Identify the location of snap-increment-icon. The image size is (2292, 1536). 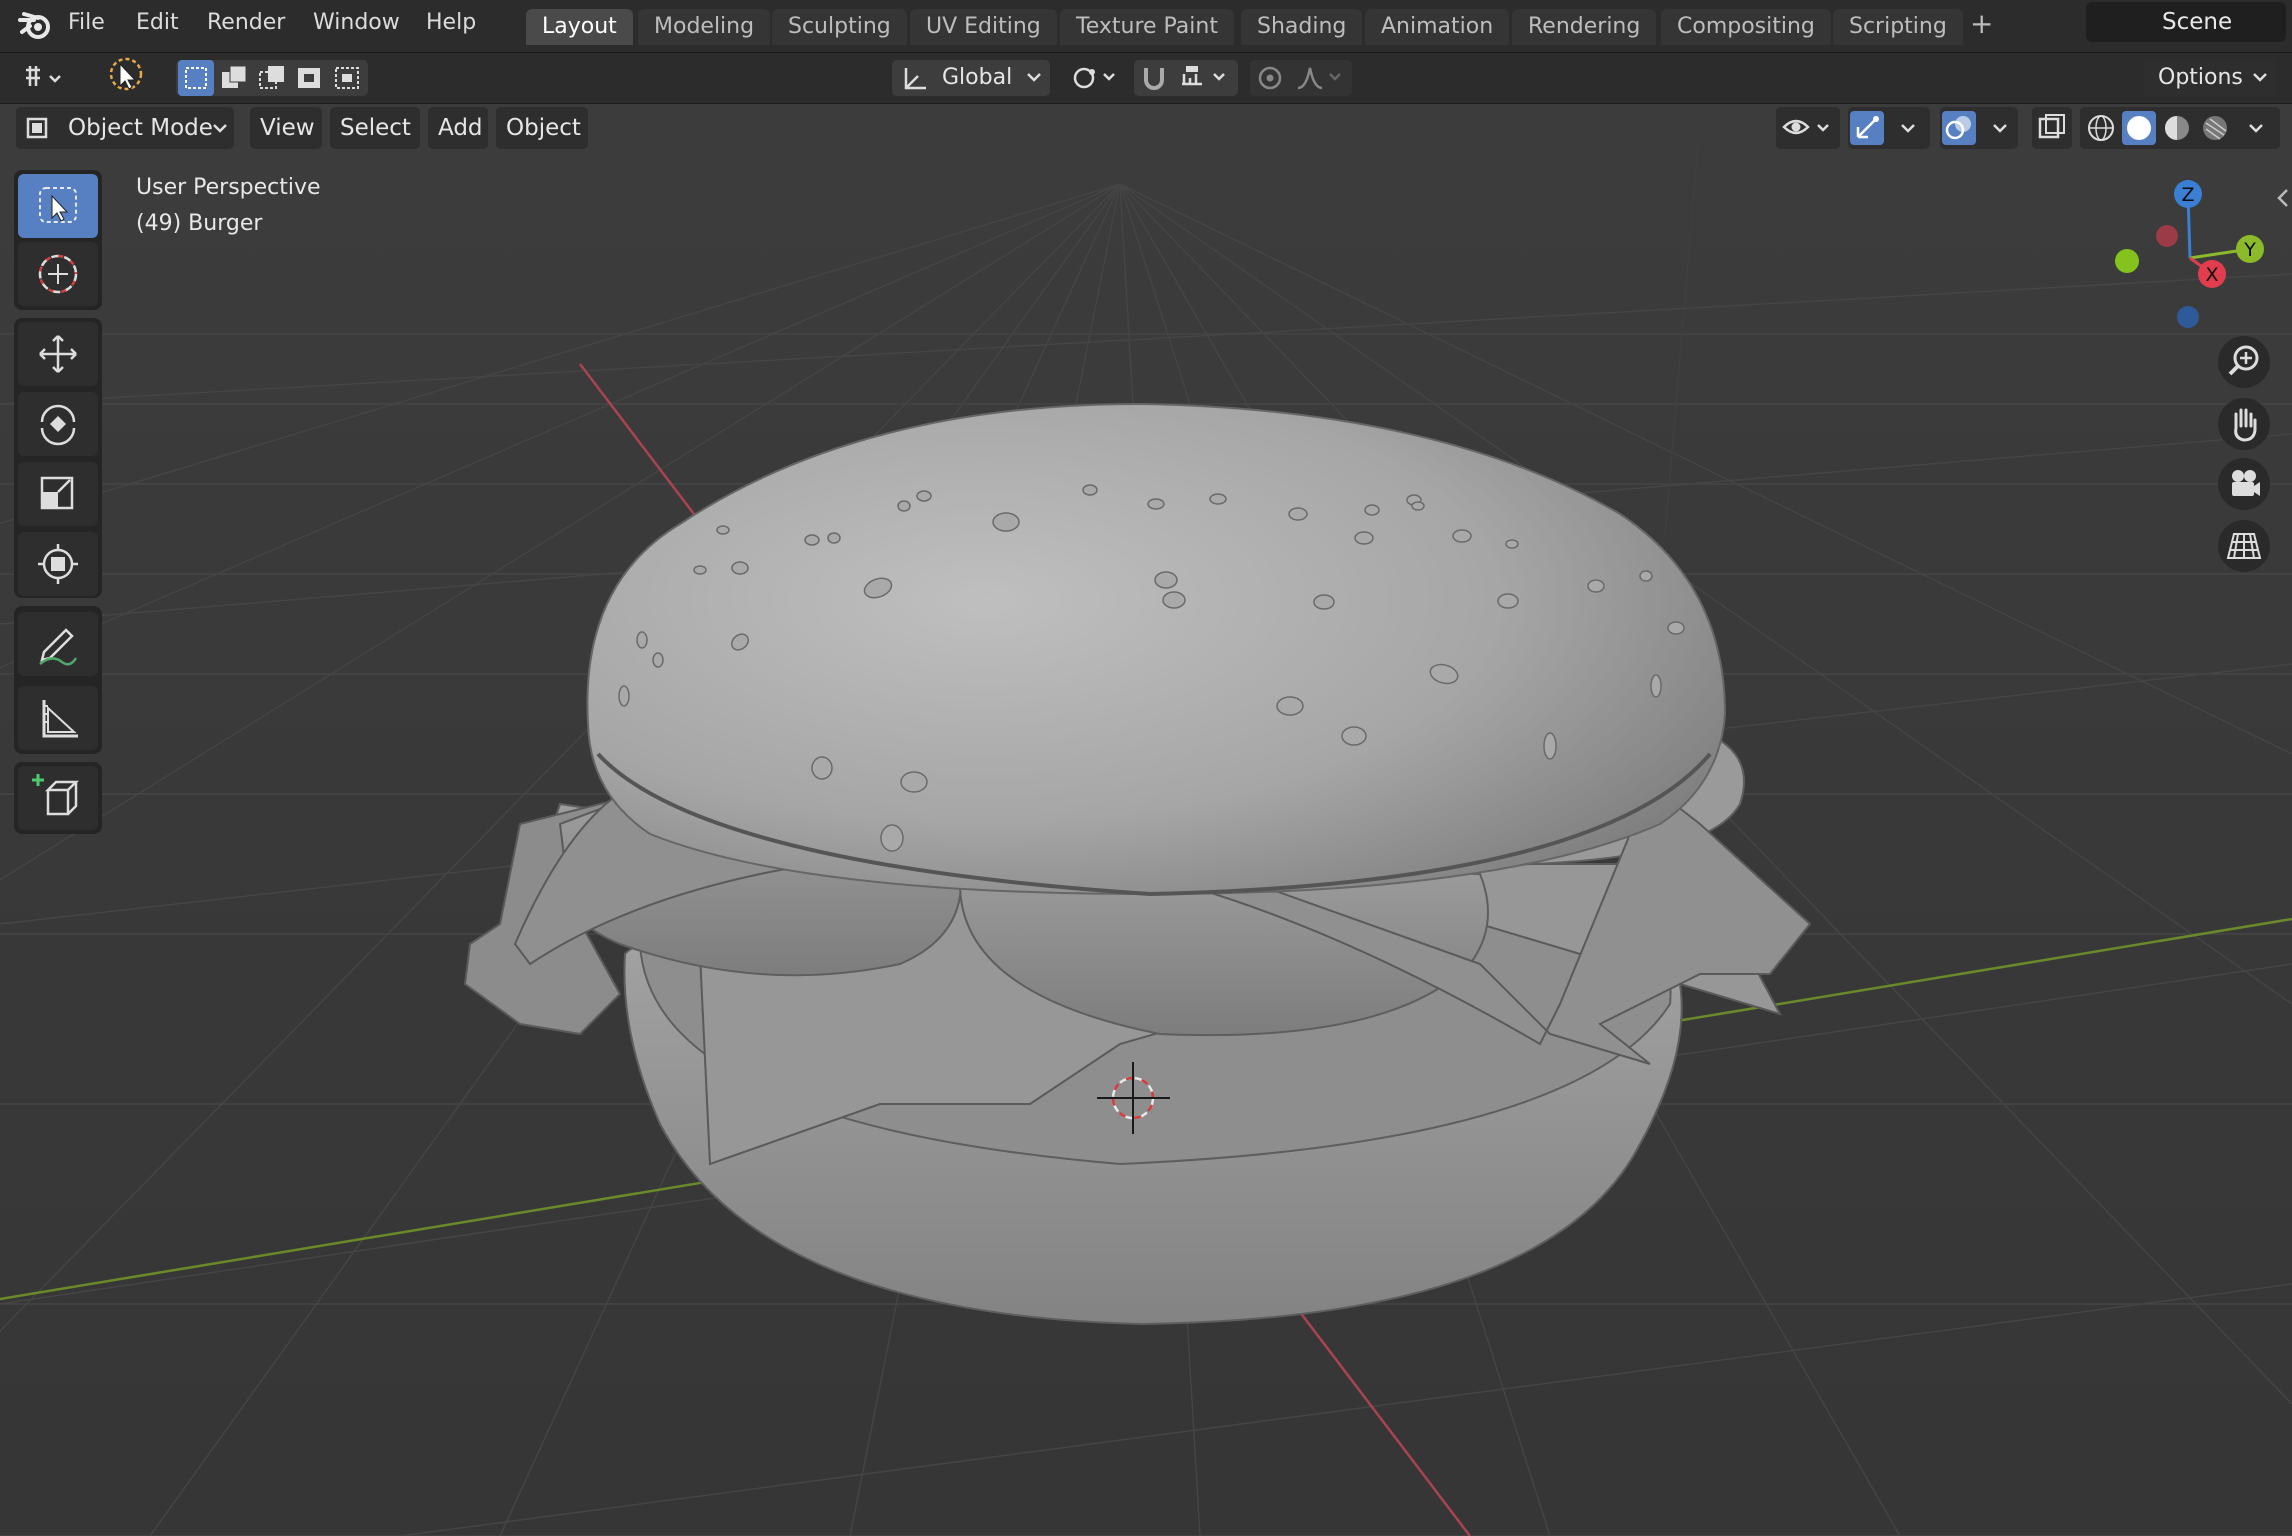
(1203, 76).